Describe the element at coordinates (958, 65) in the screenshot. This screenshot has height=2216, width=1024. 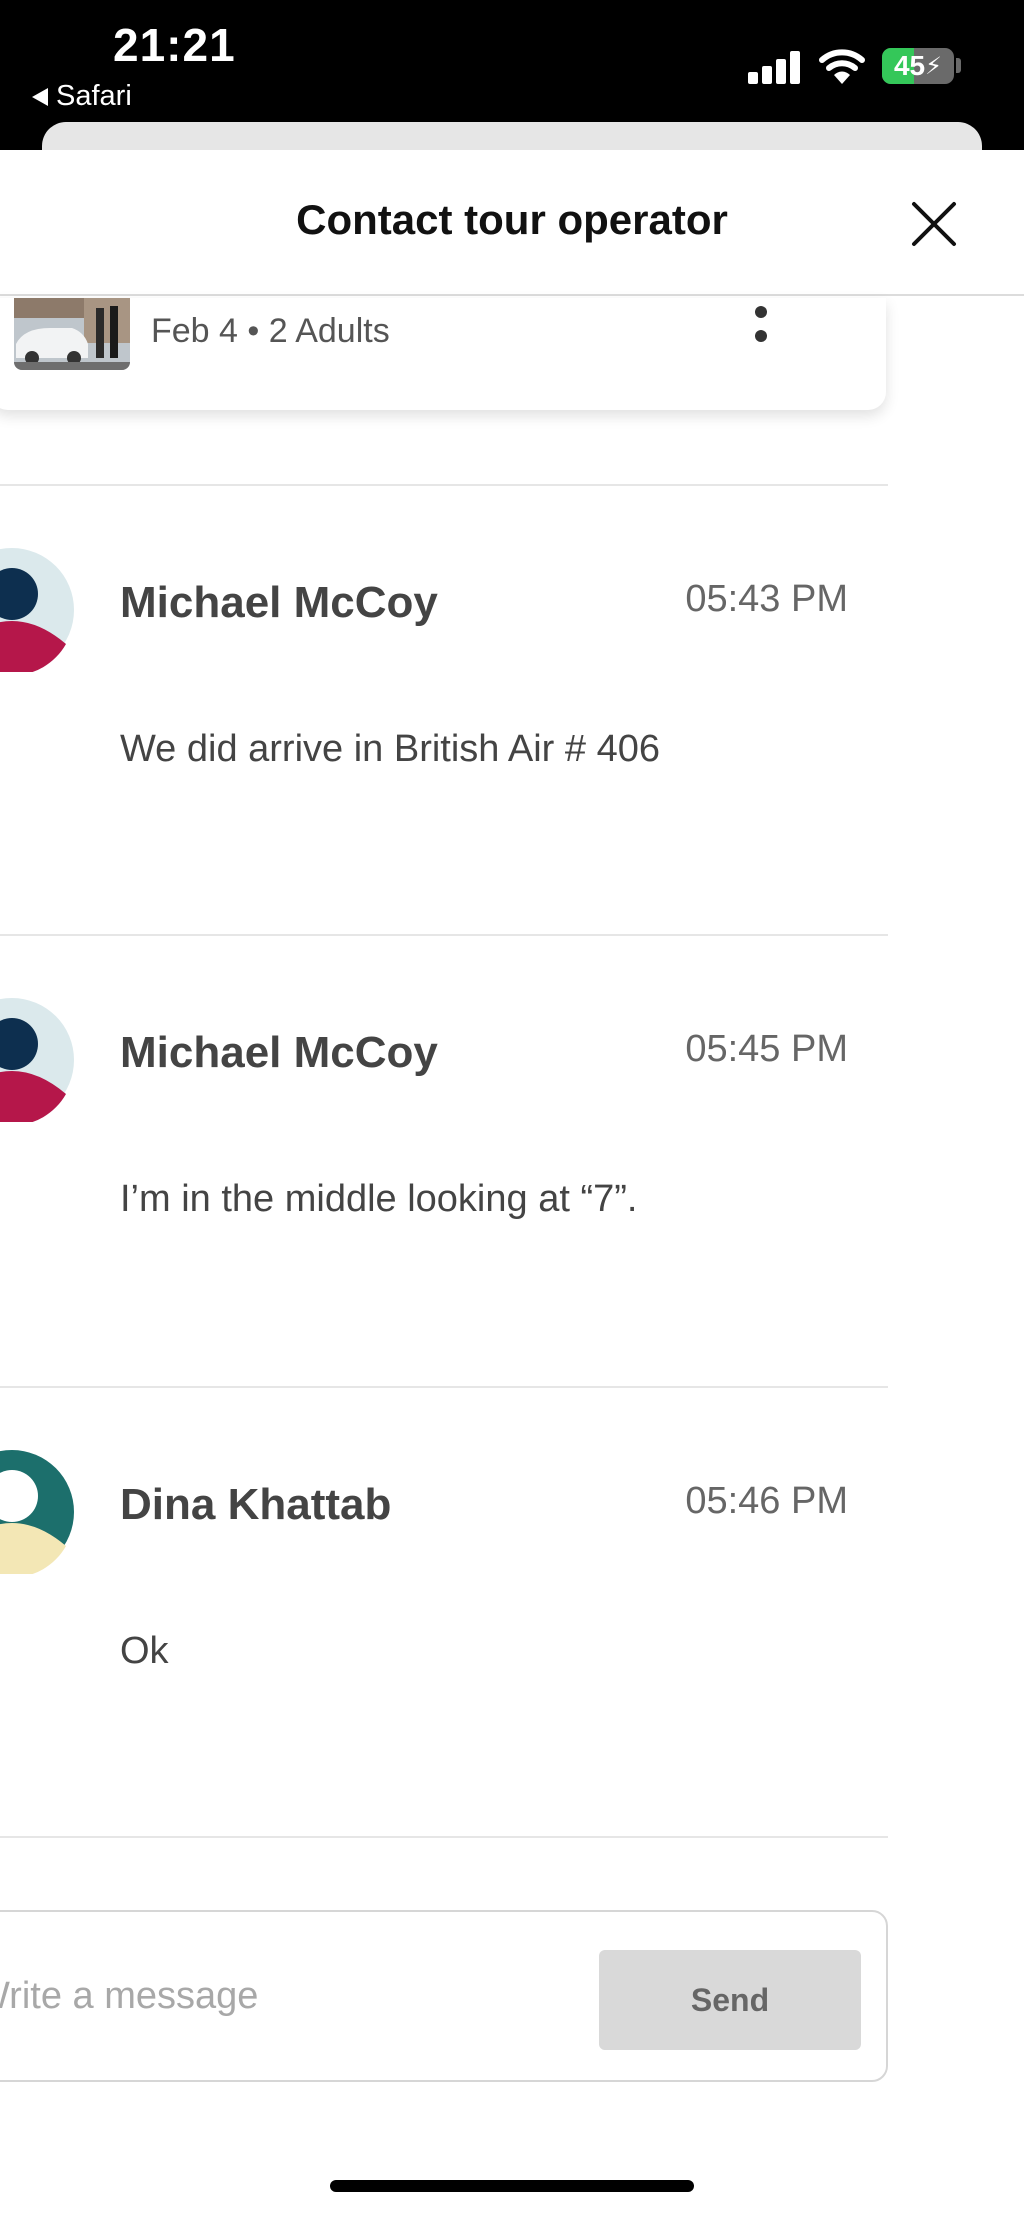
I see `battery-tip` at that location.